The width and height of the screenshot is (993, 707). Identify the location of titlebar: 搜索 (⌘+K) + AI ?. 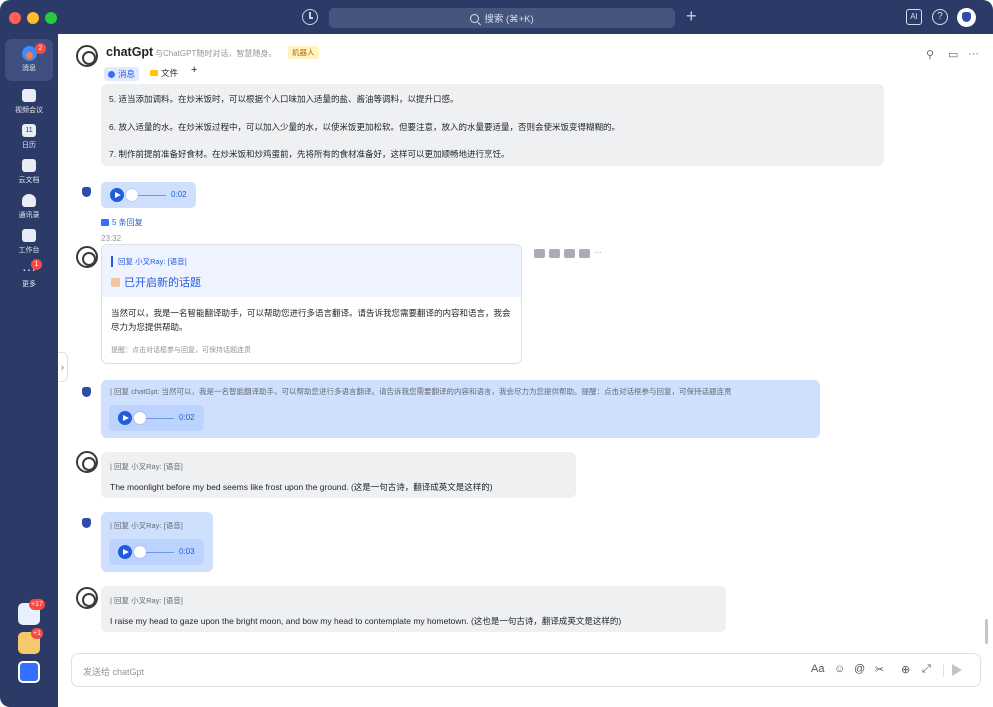
(496, 17).